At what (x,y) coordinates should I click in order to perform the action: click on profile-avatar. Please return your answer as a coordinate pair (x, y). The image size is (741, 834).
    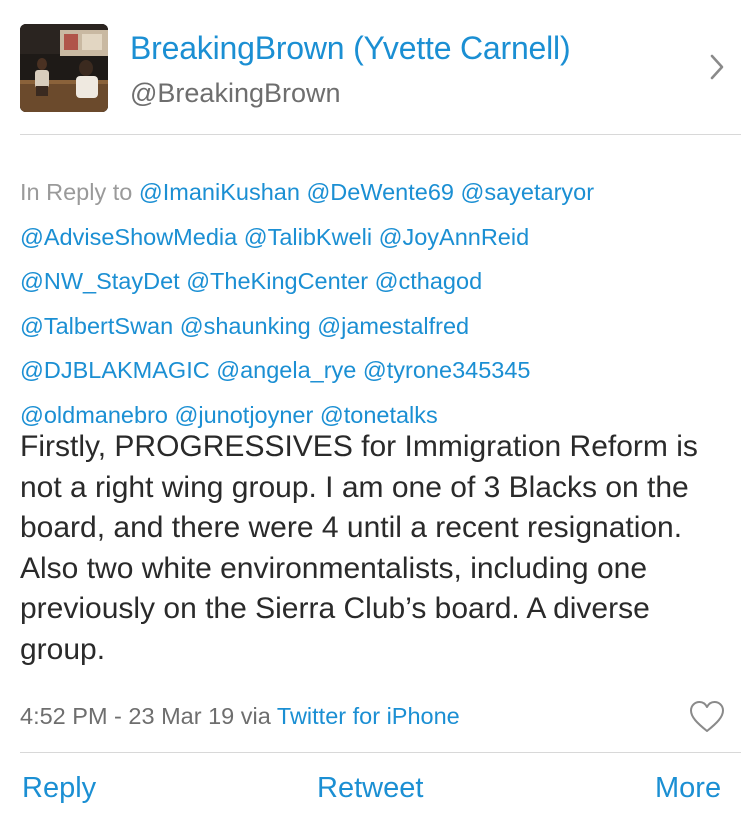
    Looking at the image, I should click on (64, 68).